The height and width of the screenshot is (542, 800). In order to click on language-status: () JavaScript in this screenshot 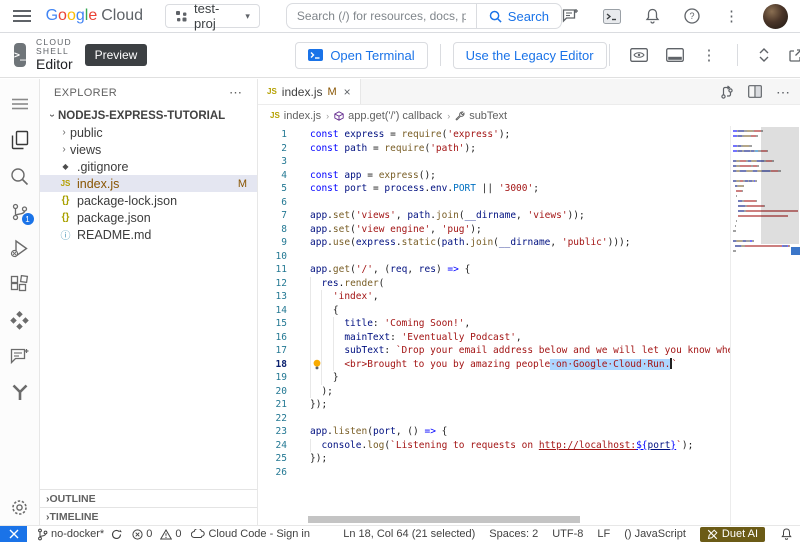, I will do `click(655, 534)`.